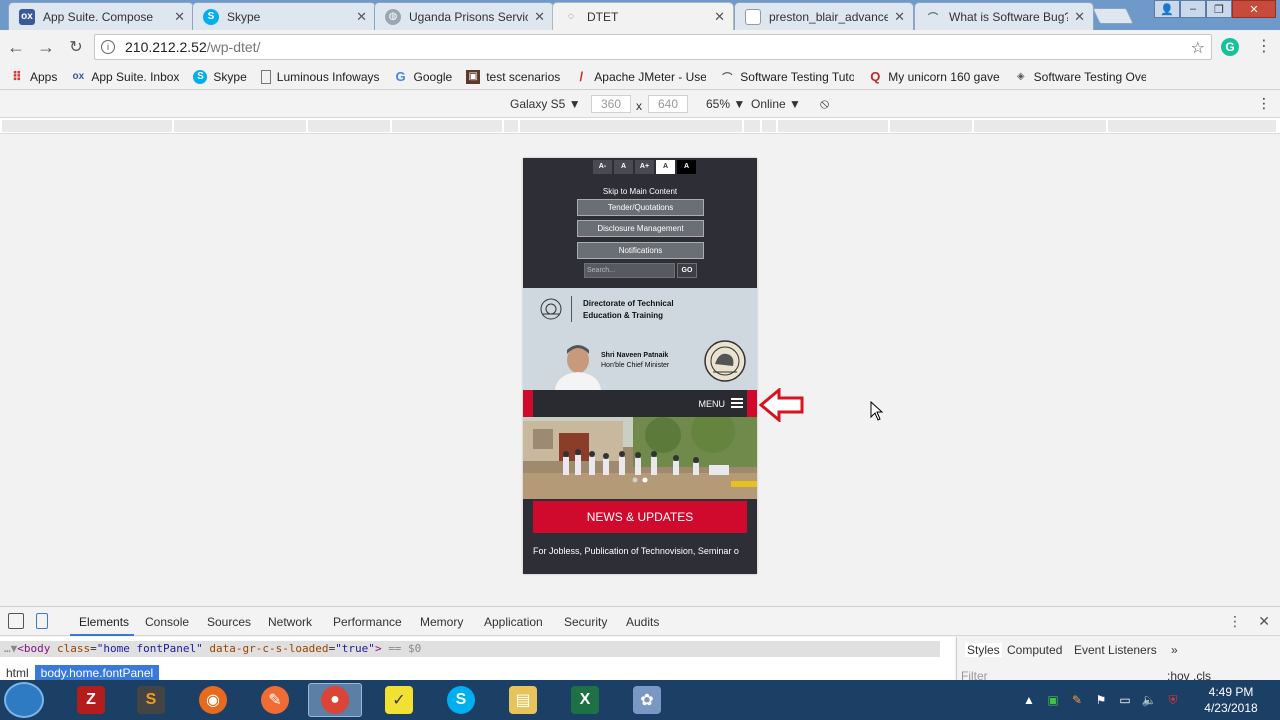 The height and width of the screenshot is (720, 1280). Describe the element at coordinates (640, 250) in the screenshot. I see `notifications-button: Notifications` at that location.